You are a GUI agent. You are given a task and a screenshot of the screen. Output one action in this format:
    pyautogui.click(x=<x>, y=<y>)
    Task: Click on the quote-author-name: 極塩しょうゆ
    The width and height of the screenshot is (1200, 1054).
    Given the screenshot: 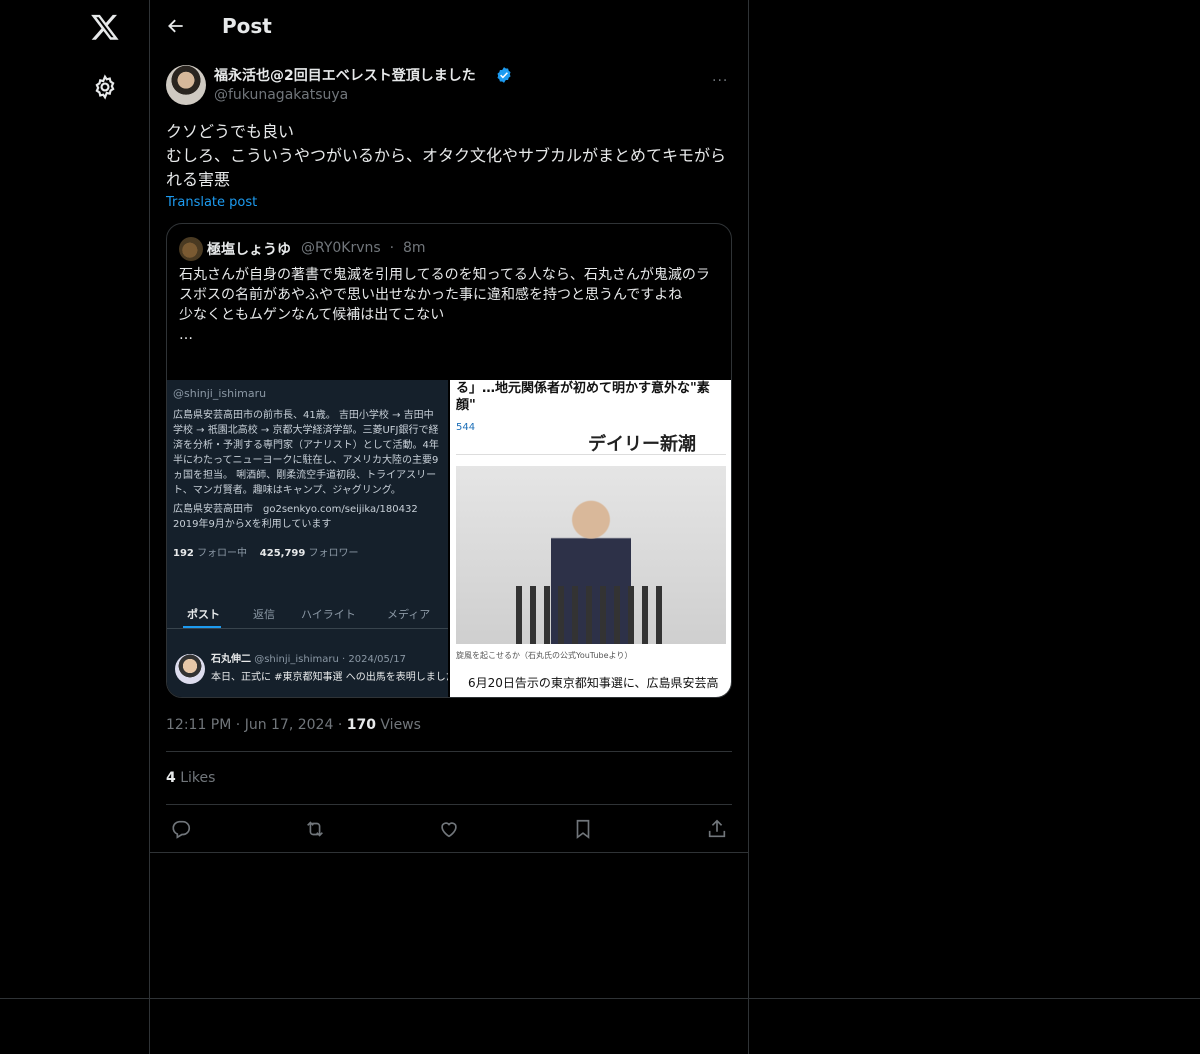 What is the action you would take?
    pyautogui.click(x=249, y=249)
    